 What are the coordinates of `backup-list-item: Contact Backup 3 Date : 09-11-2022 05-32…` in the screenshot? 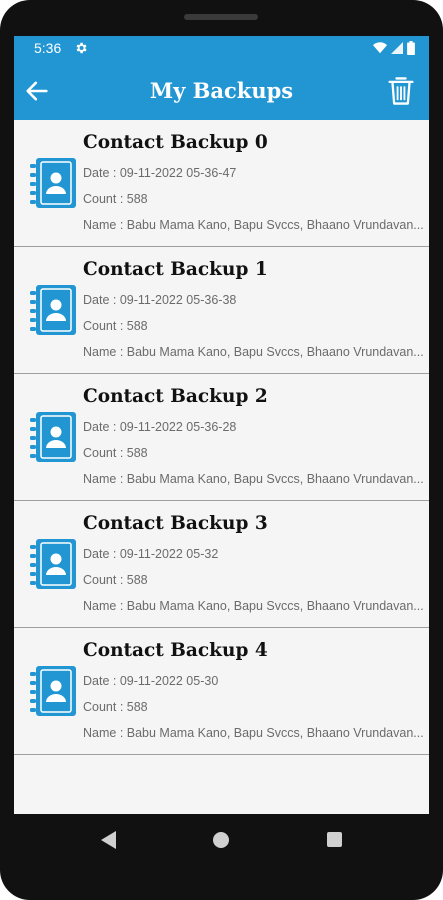 It's located at (221, 564).